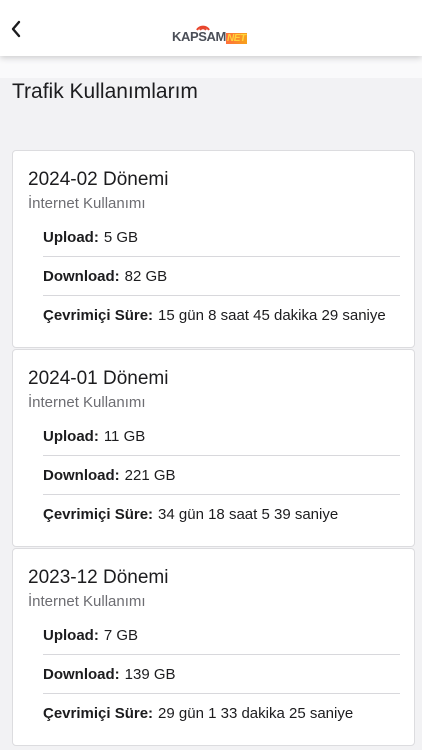 The height and width of the screenshot is (750, 422). I want to click on period-title: 2024-01 Dönemi, so click(98, 378).